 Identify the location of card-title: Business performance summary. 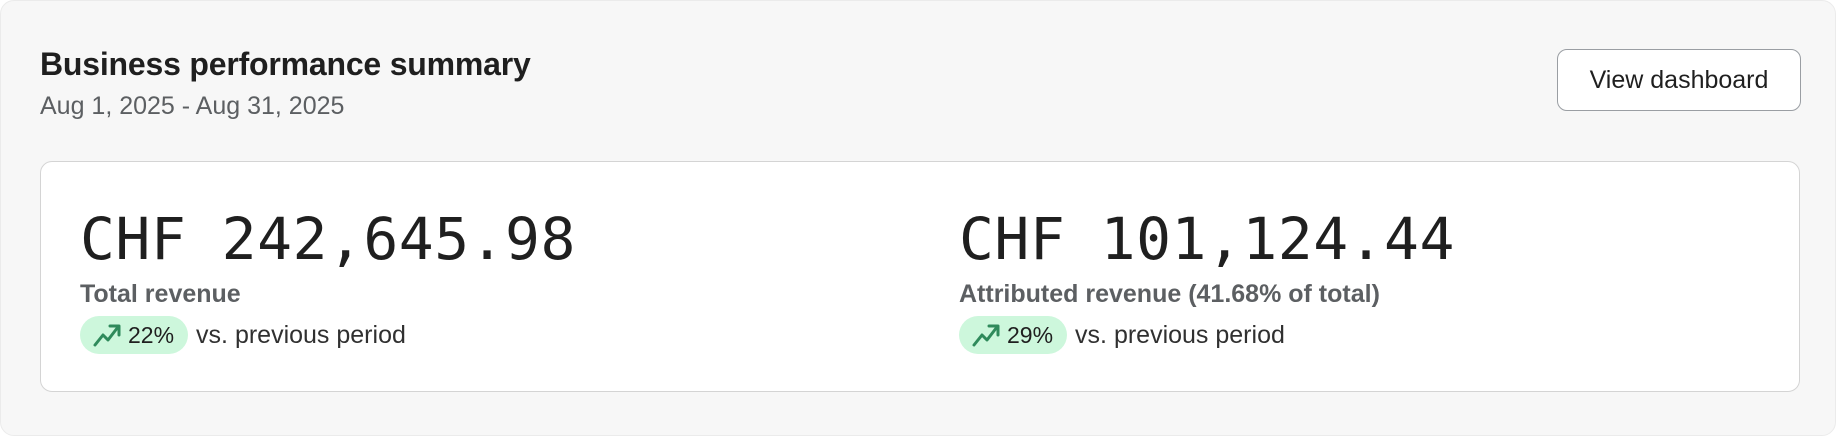
(285, 64).